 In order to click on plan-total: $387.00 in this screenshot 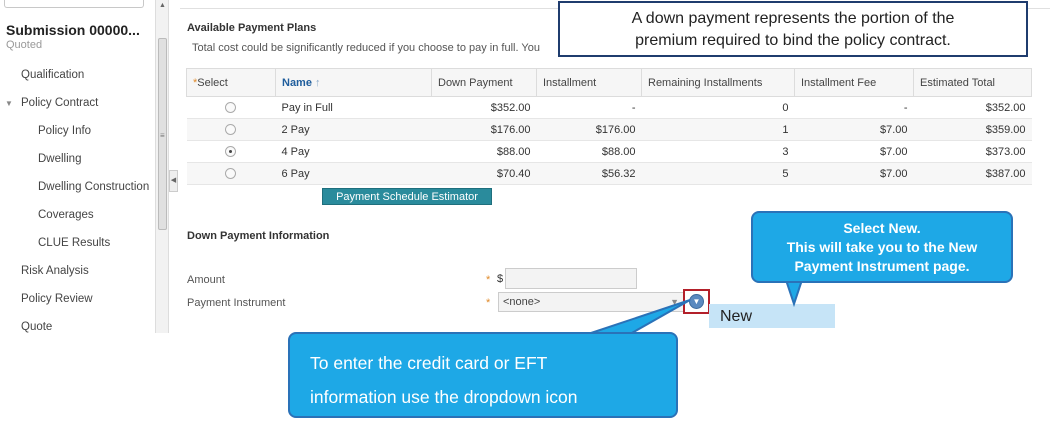, I will do `click(972, 173)`.